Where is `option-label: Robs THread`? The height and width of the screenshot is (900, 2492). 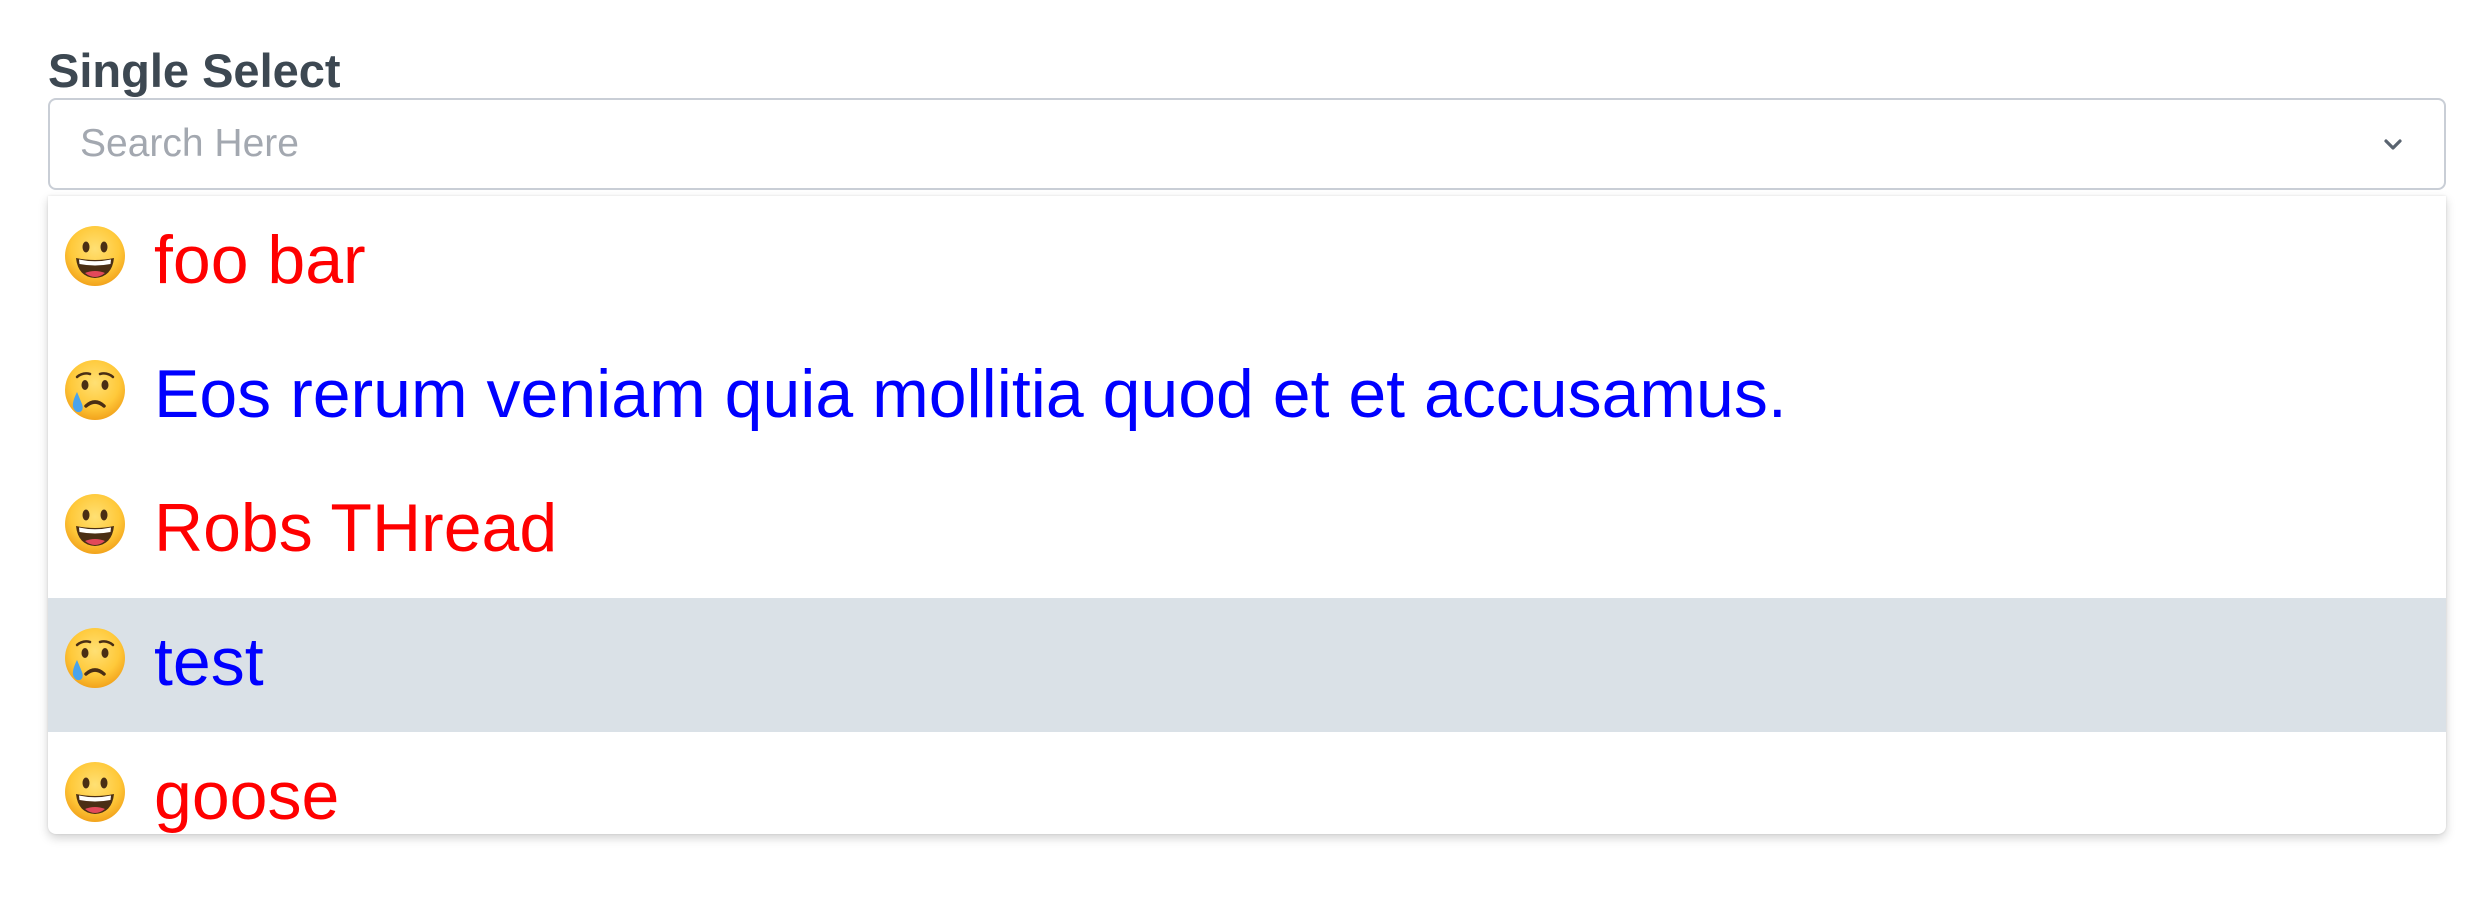
option-label: Robs THread is located at coordinates (356, 528).